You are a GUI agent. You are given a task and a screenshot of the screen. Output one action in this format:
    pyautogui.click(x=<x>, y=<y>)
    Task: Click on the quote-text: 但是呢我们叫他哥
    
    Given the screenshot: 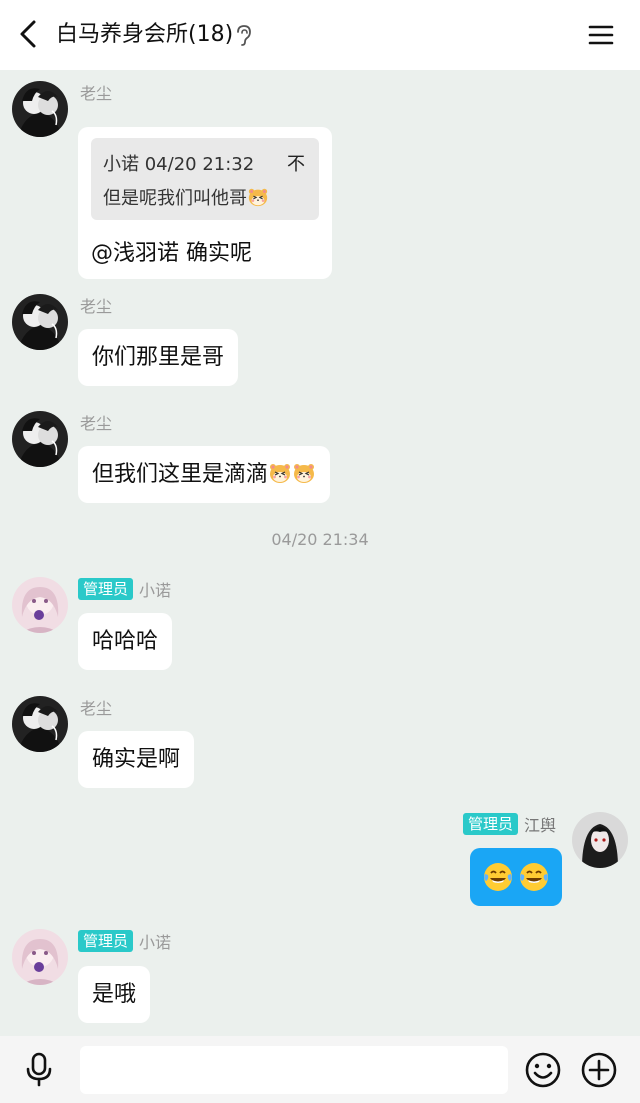 What is the action you would take?
    pyautogui.click(x=186, y=197)
    